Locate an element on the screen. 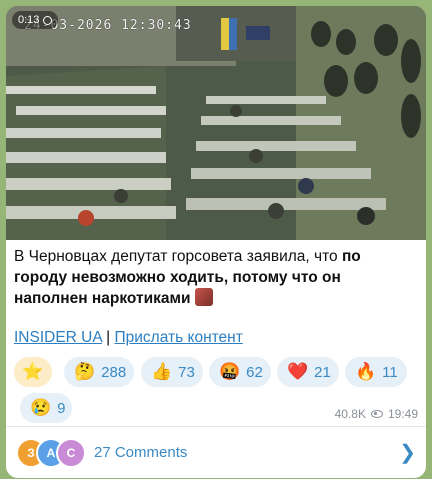 The height and width of the screenshot is (479, 432). avatar: C is located at coordinates (71, 452).